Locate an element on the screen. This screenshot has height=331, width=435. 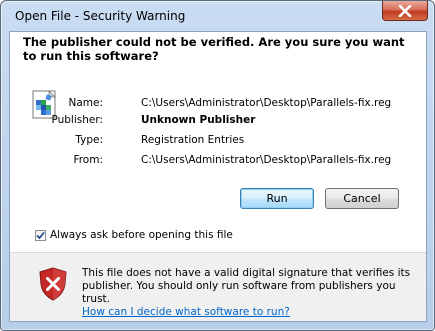
publisher-value: Unknown Publisher is located at coordinates (198, 120).